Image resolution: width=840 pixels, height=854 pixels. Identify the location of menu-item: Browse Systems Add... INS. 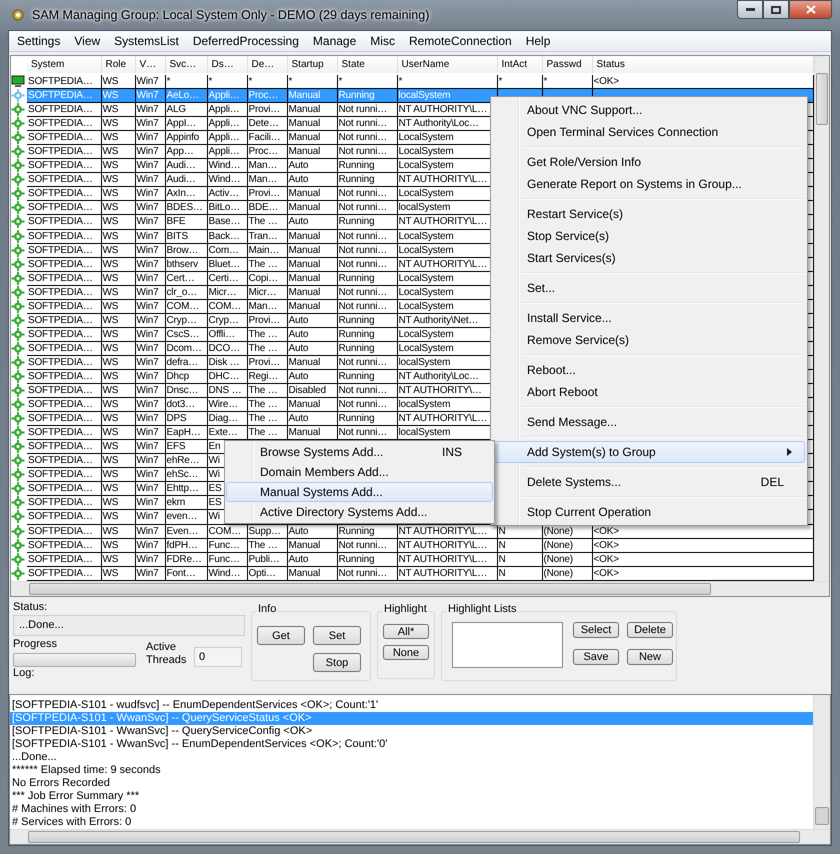
(359, 452).